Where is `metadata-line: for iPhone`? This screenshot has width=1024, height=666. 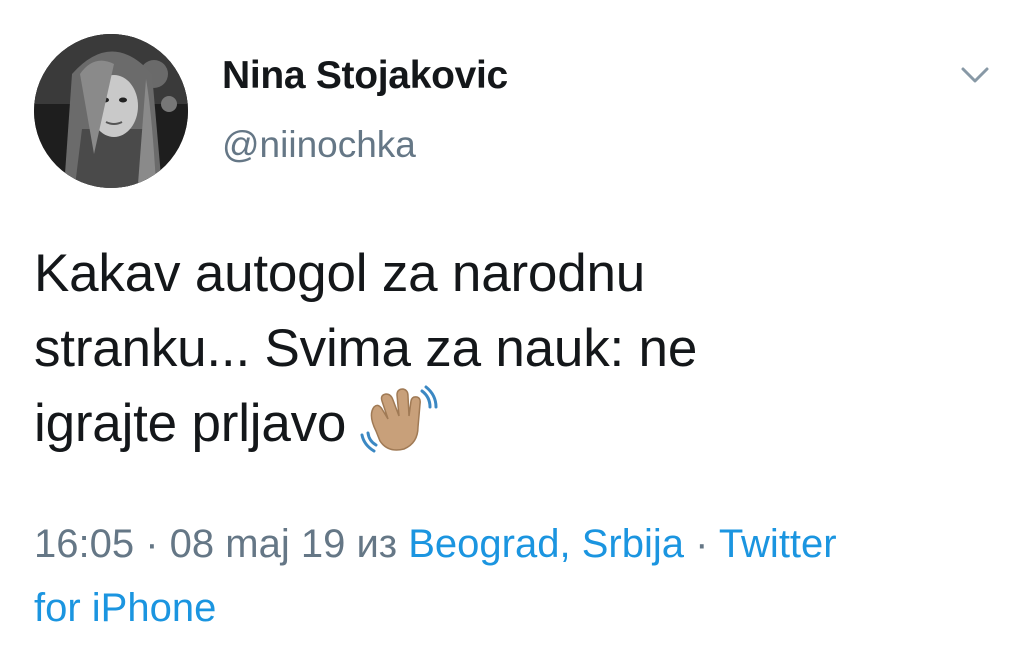
metadata-line: for iPhone is located at coordinates (514, 608).